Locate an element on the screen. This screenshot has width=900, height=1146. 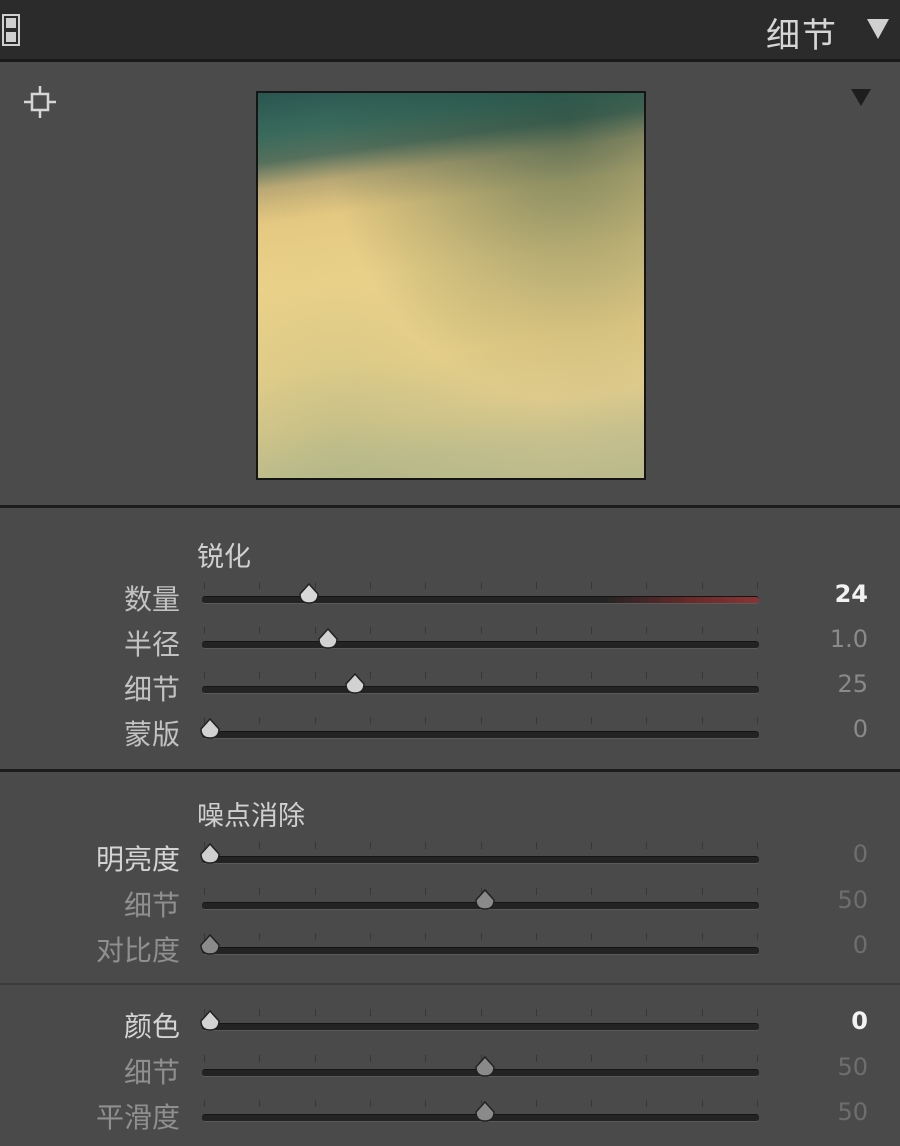
detail-preview-image is located at coordinates (451, 285).